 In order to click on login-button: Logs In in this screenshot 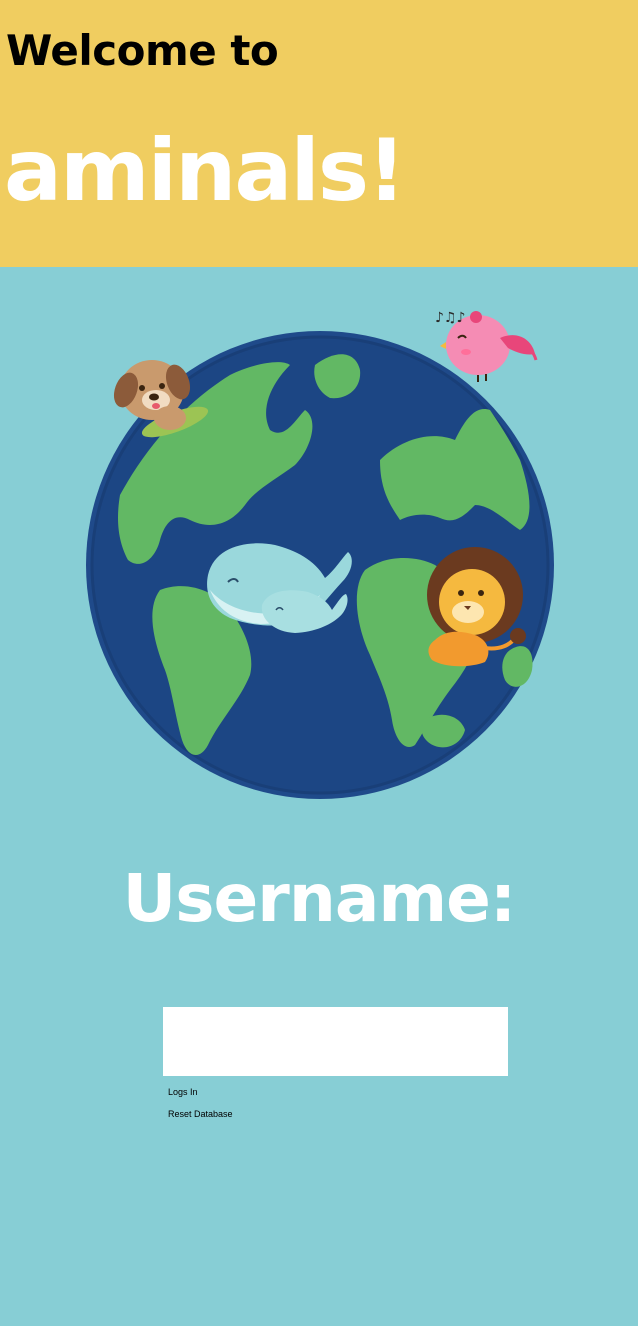, I will do `click(183, 1092)`.